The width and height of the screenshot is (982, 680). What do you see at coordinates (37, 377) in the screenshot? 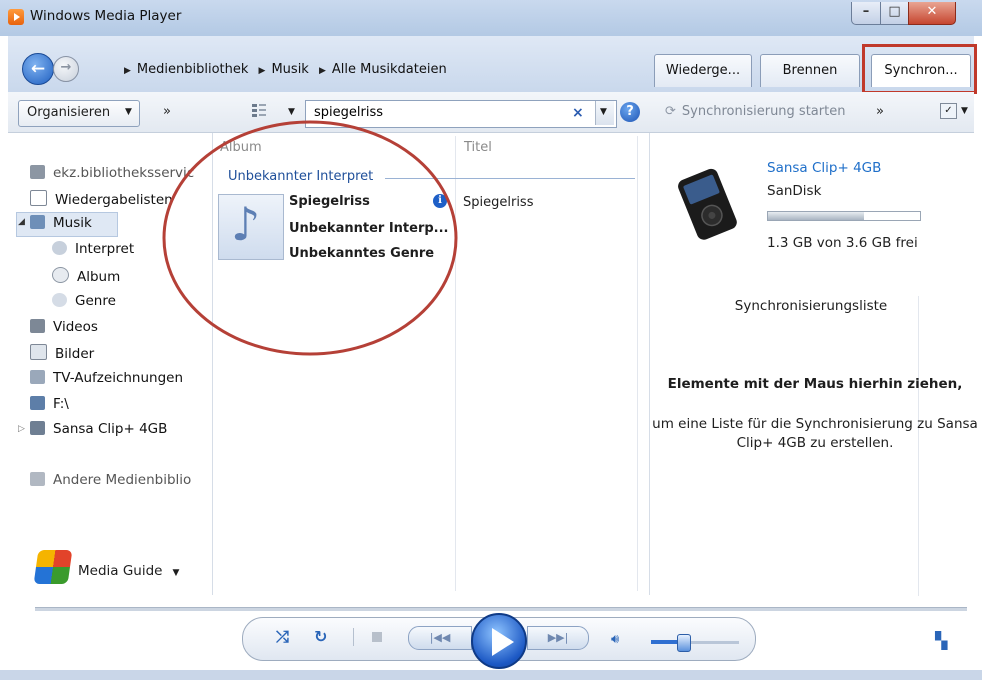
I see `tv-icon` at bounding box center [37, 377].